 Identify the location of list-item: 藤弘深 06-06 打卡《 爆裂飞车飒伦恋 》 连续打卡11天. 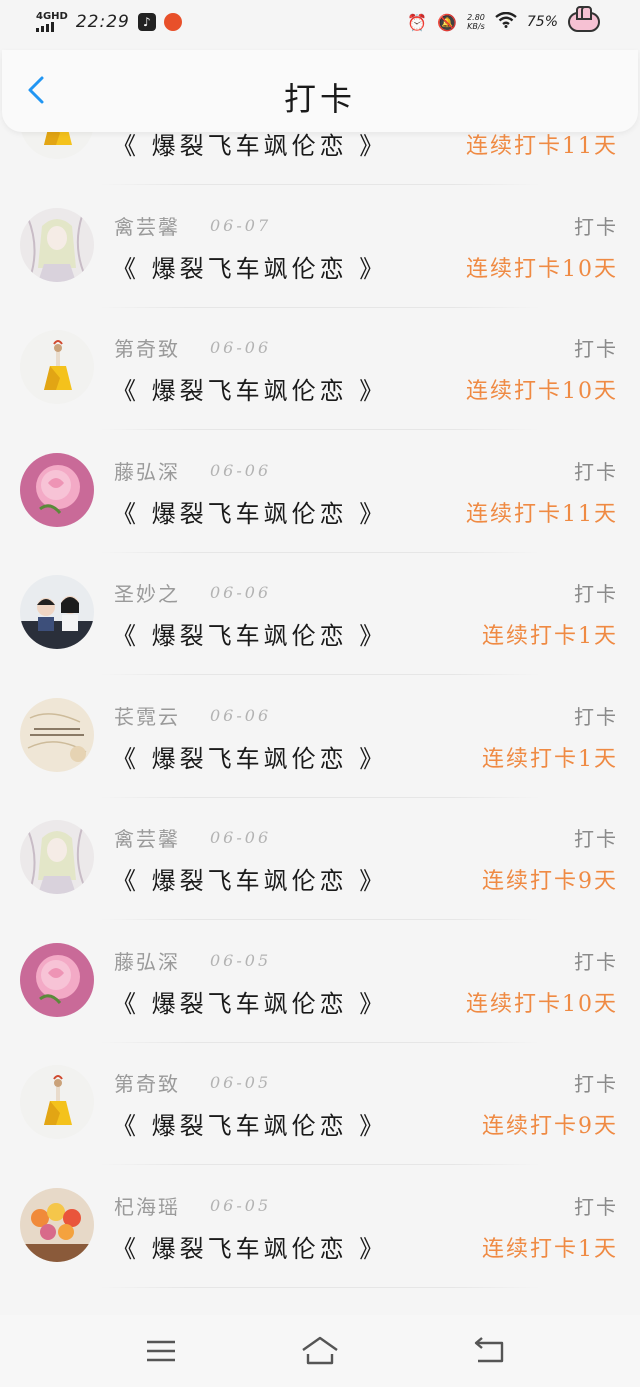
(320, 492).